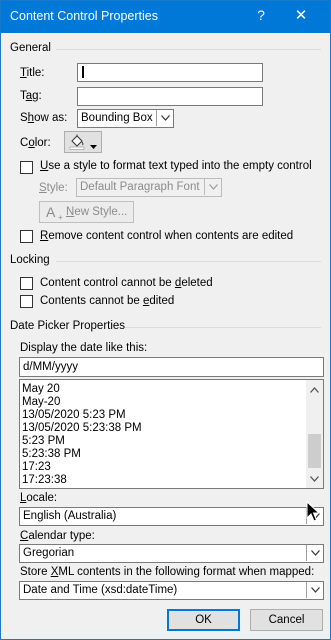 This screenshot has width=331, height=640. What do you see at coordinates (68, 326) in the screenshot?
I see `date-picker-heading: Date Picker Properties` at bounding box center [68, 326].